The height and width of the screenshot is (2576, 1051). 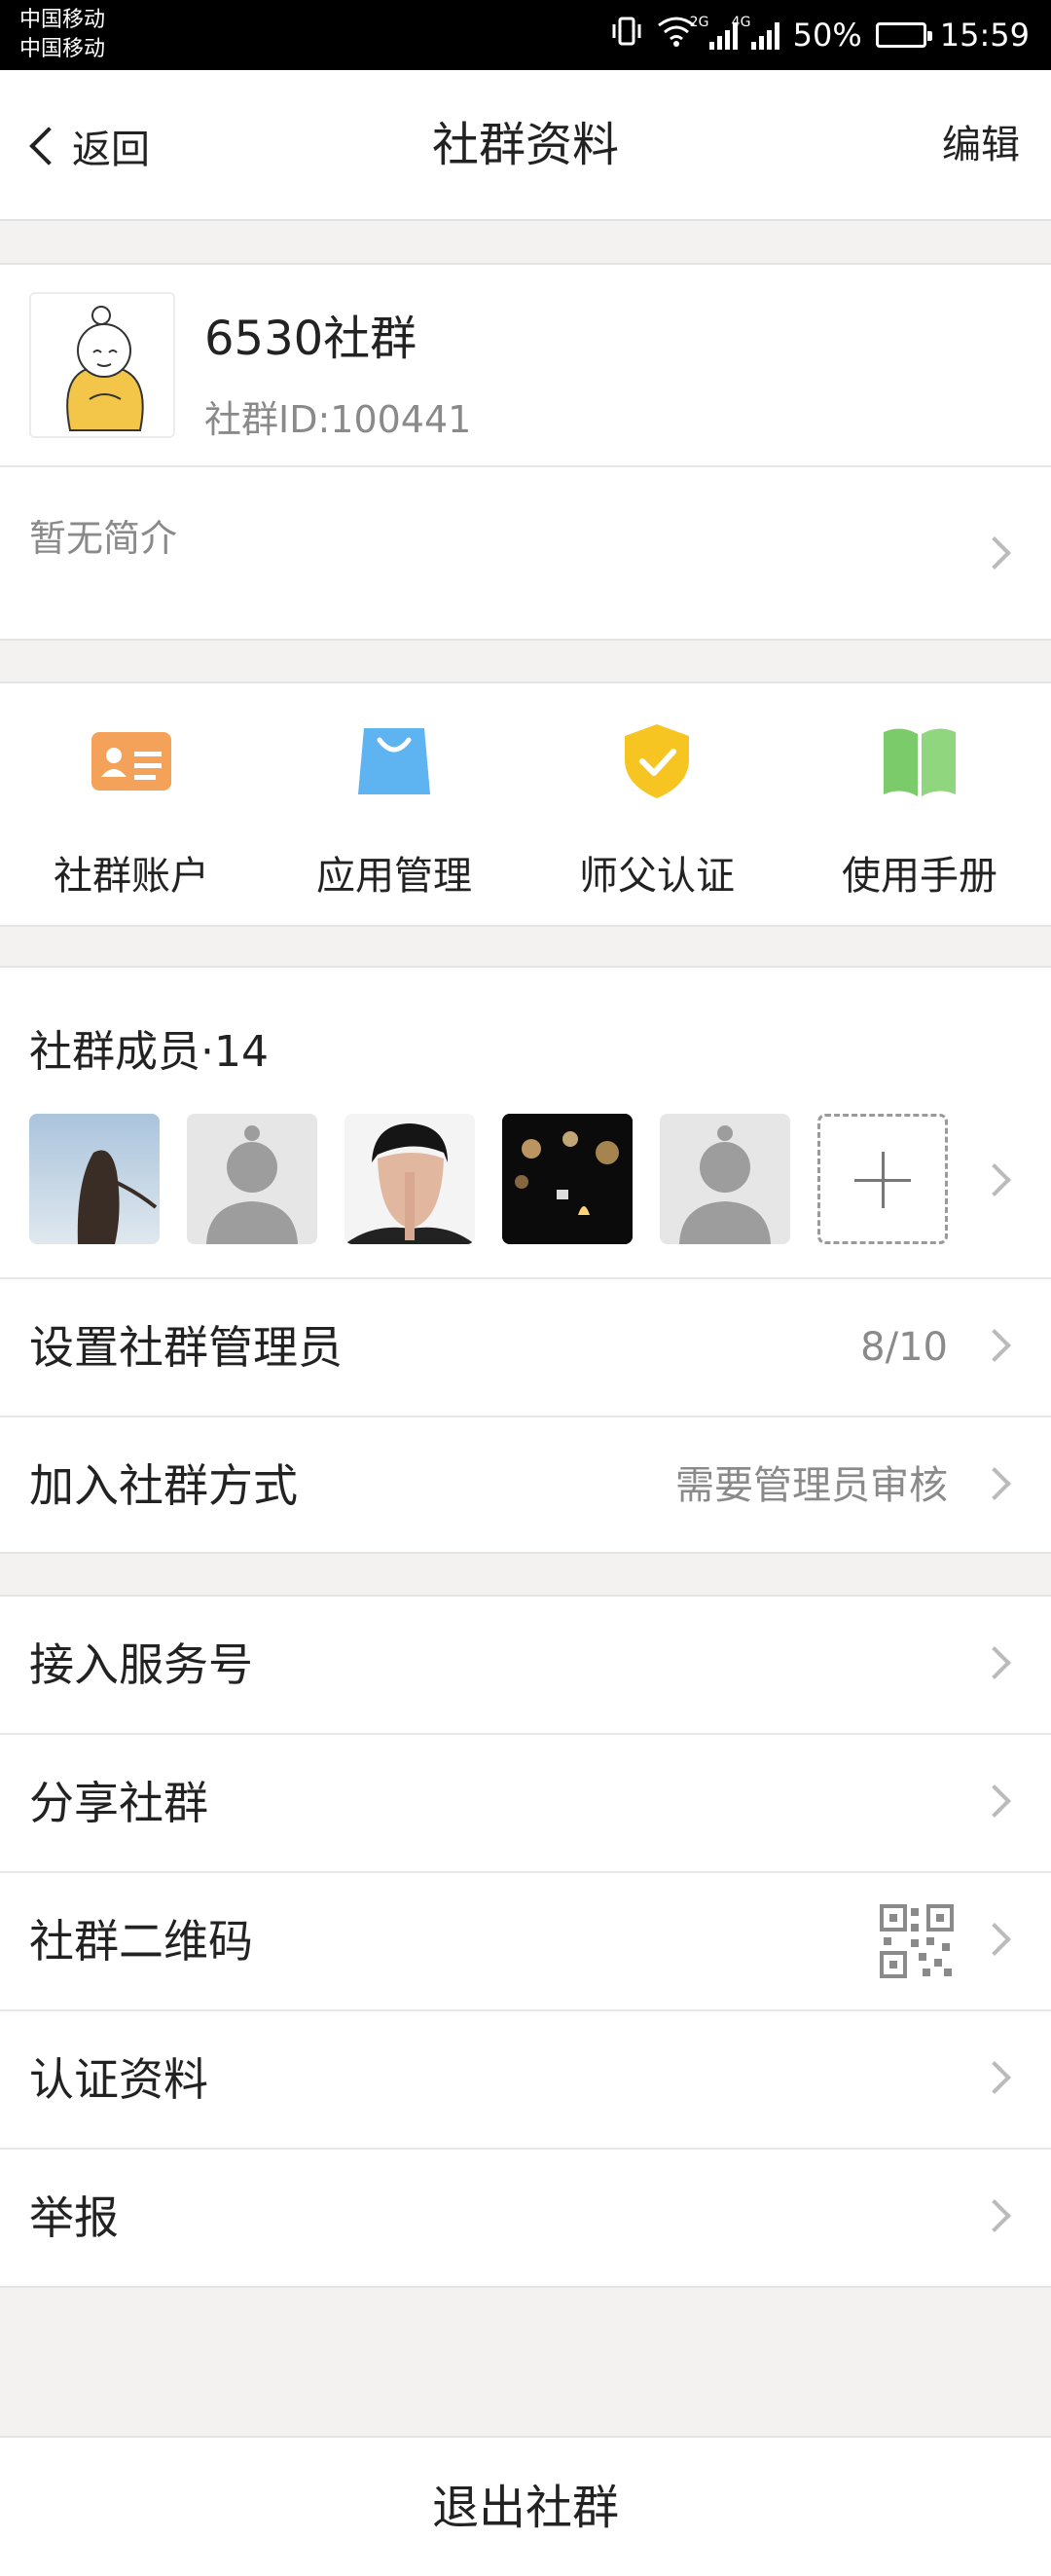 I want to click on row-label: 加入社群方式, so click(x=163, y=1485).